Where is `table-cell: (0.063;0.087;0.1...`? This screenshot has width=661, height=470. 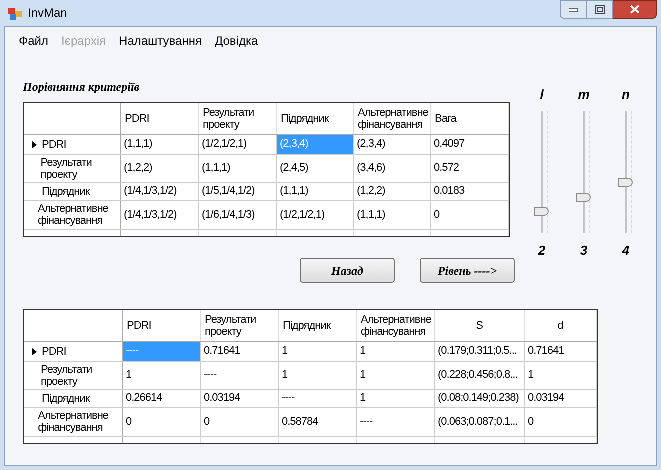 table-cell: (0.063;0.087;0.1... is located at coordinates (480, 422).